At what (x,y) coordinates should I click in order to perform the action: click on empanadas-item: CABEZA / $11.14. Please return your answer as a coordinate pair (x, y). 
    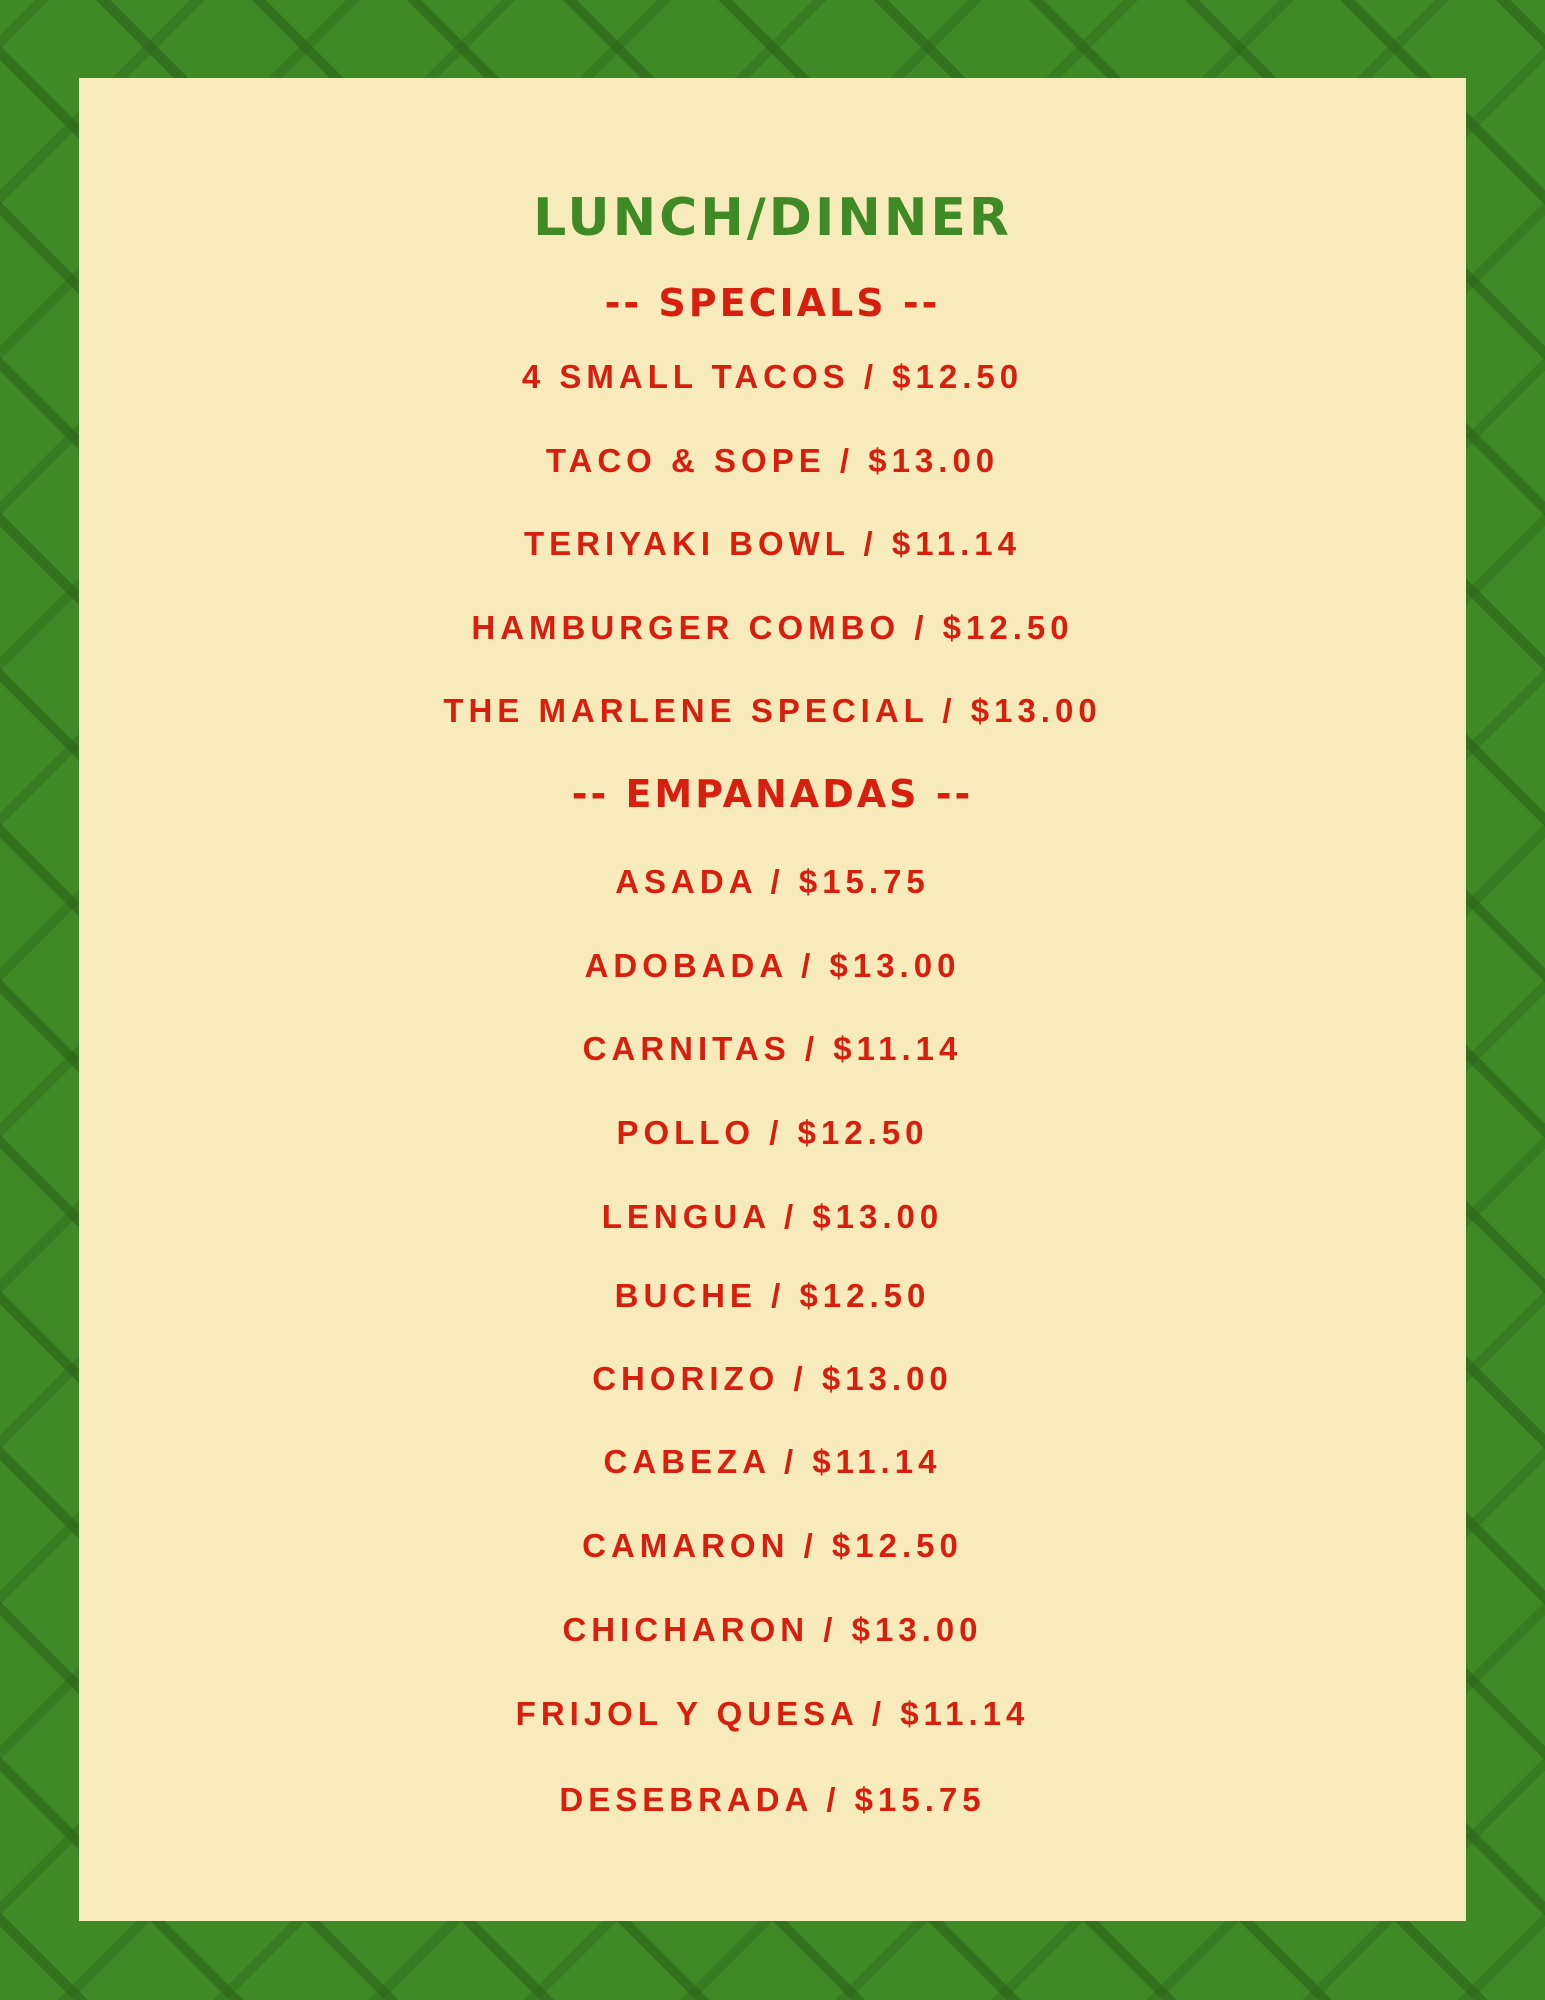
    Looking at the image, I should click on (772, 1461).